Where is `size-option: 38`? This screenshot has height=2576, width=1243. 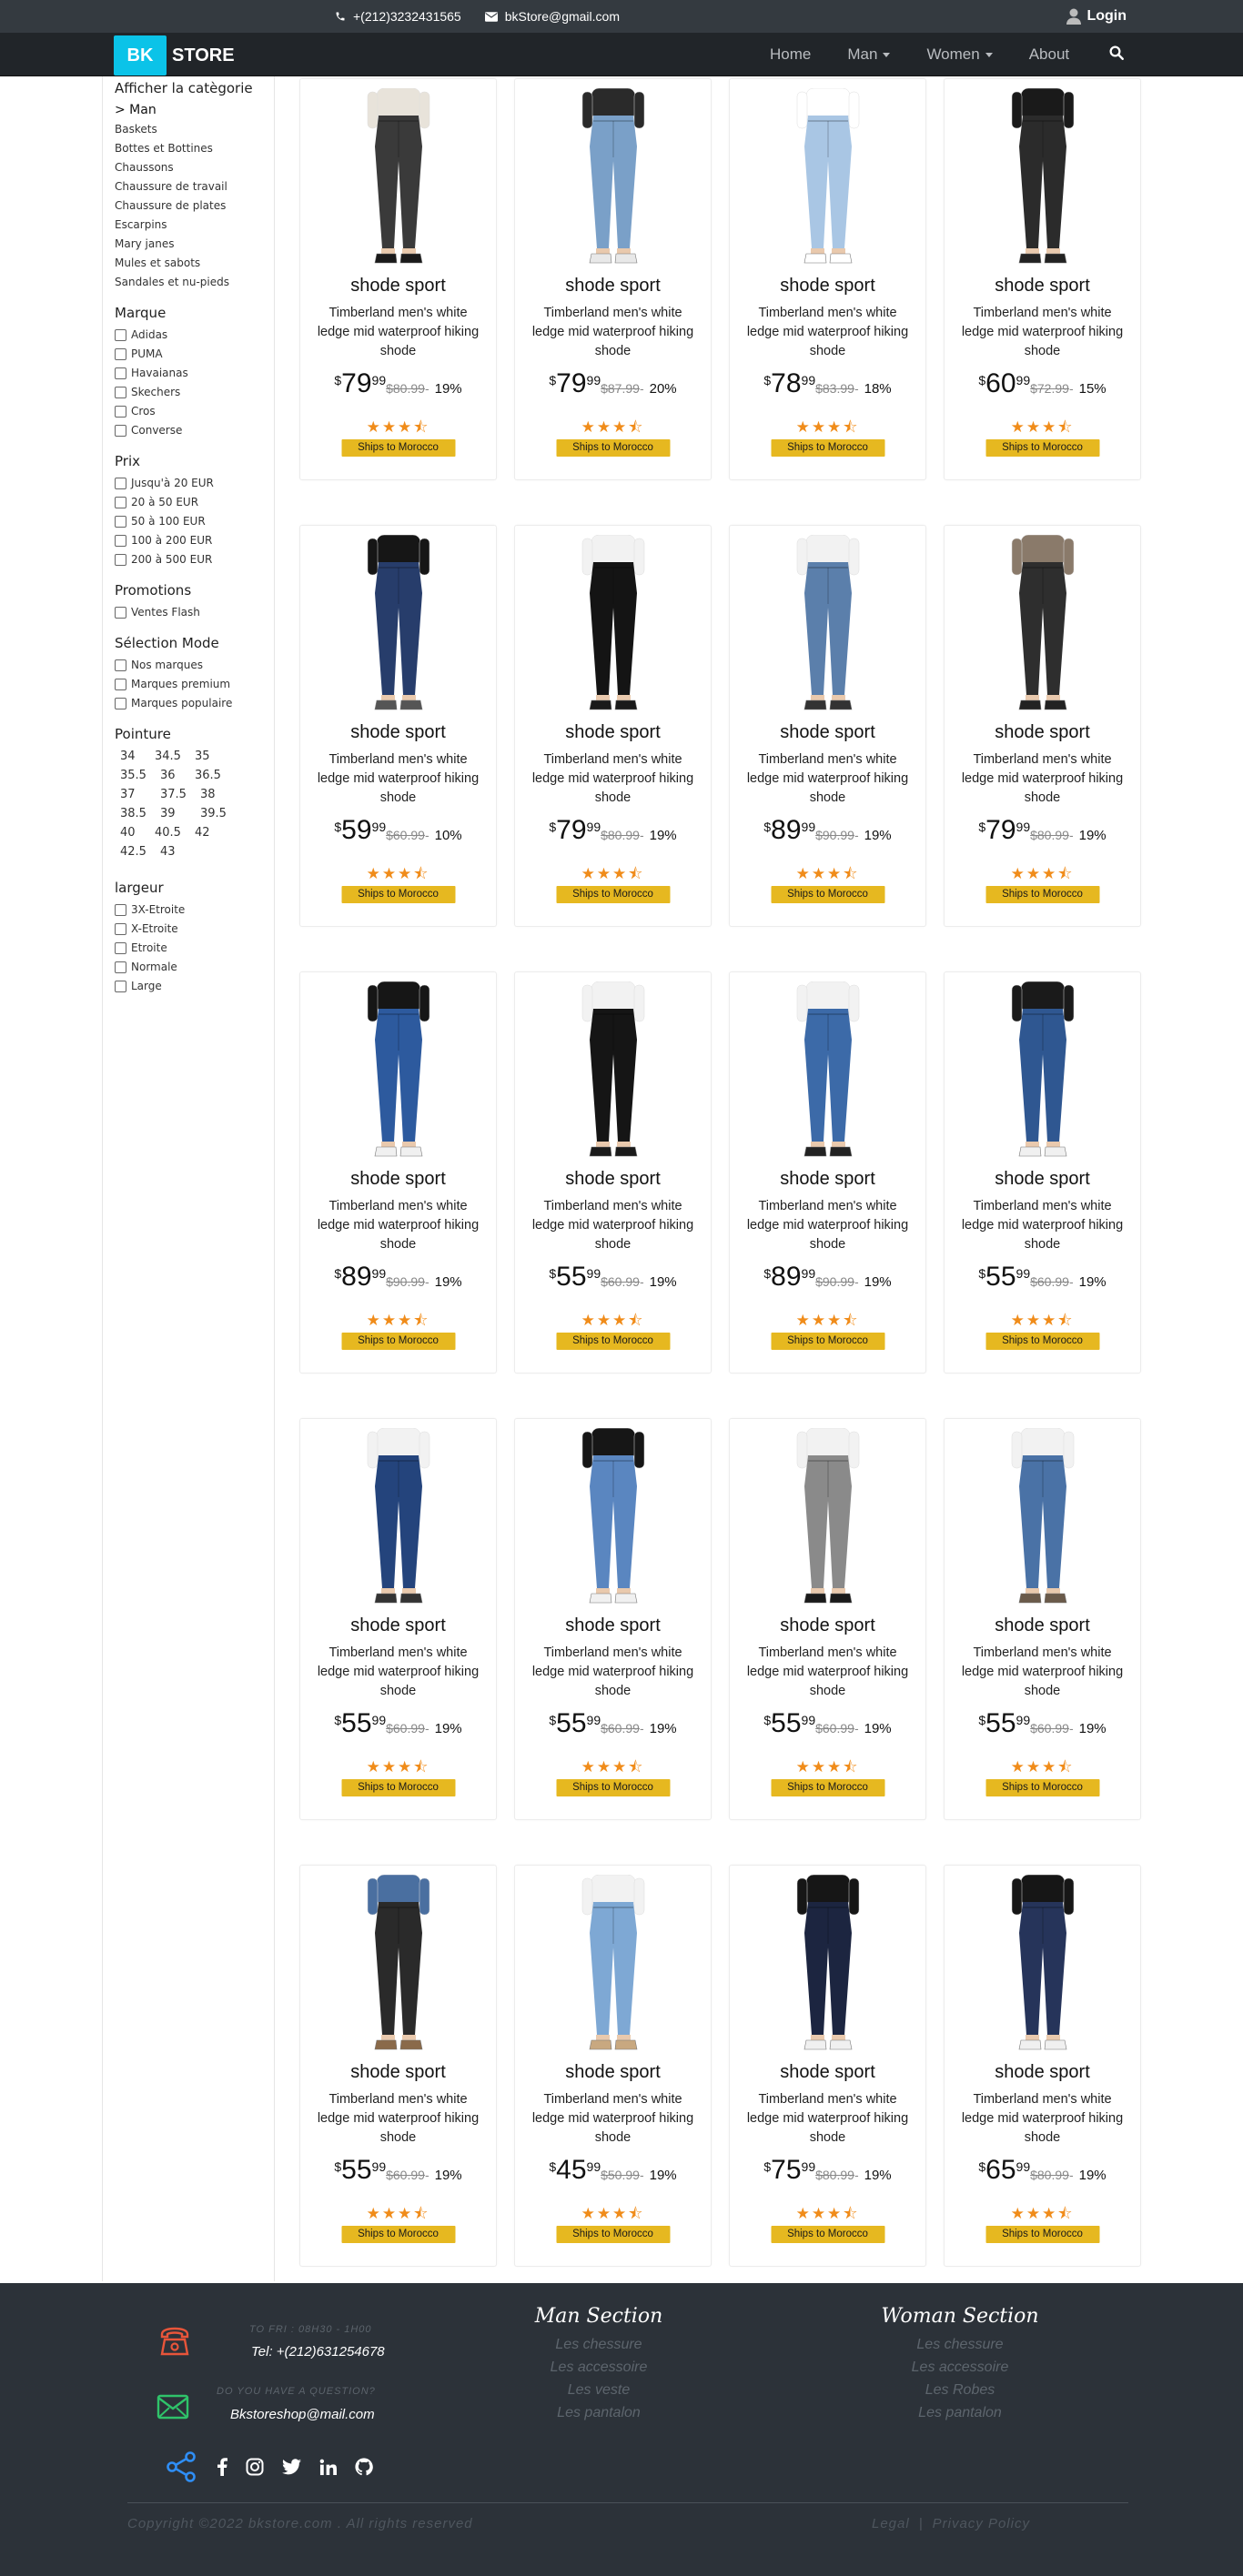 size-option: 38 is located at coordinates (212, 794).